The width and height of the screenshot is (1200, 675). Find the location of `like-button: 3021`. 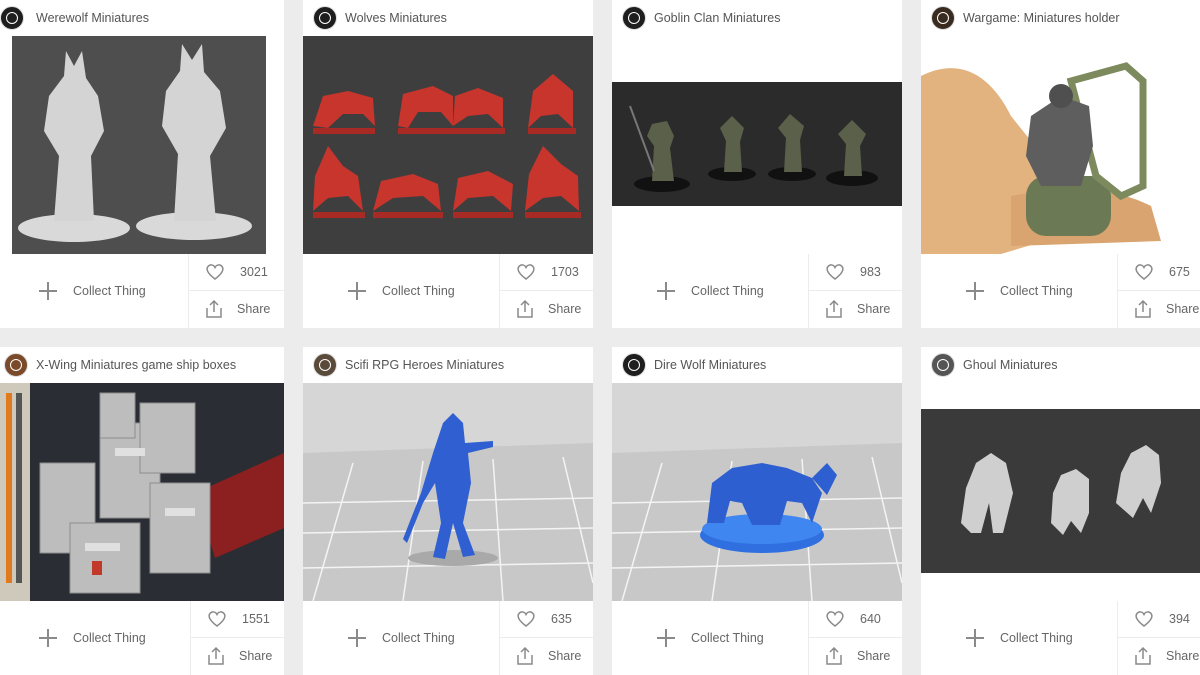

like-button: 3021 is located at coordinates (236, 272).